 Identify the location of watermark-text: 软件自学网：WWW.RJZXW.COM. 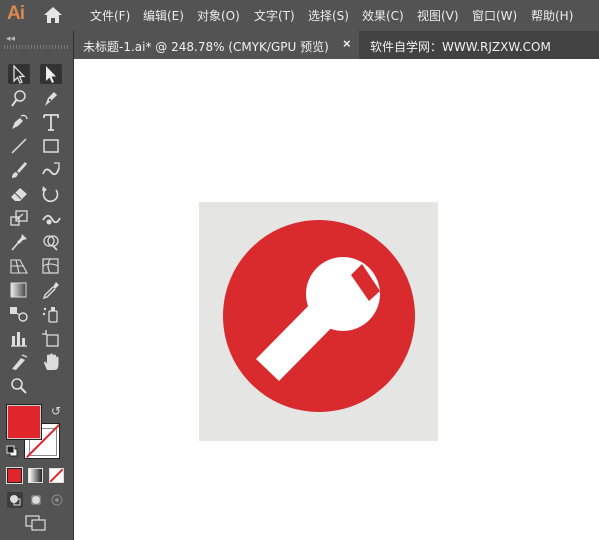
(460, 47).